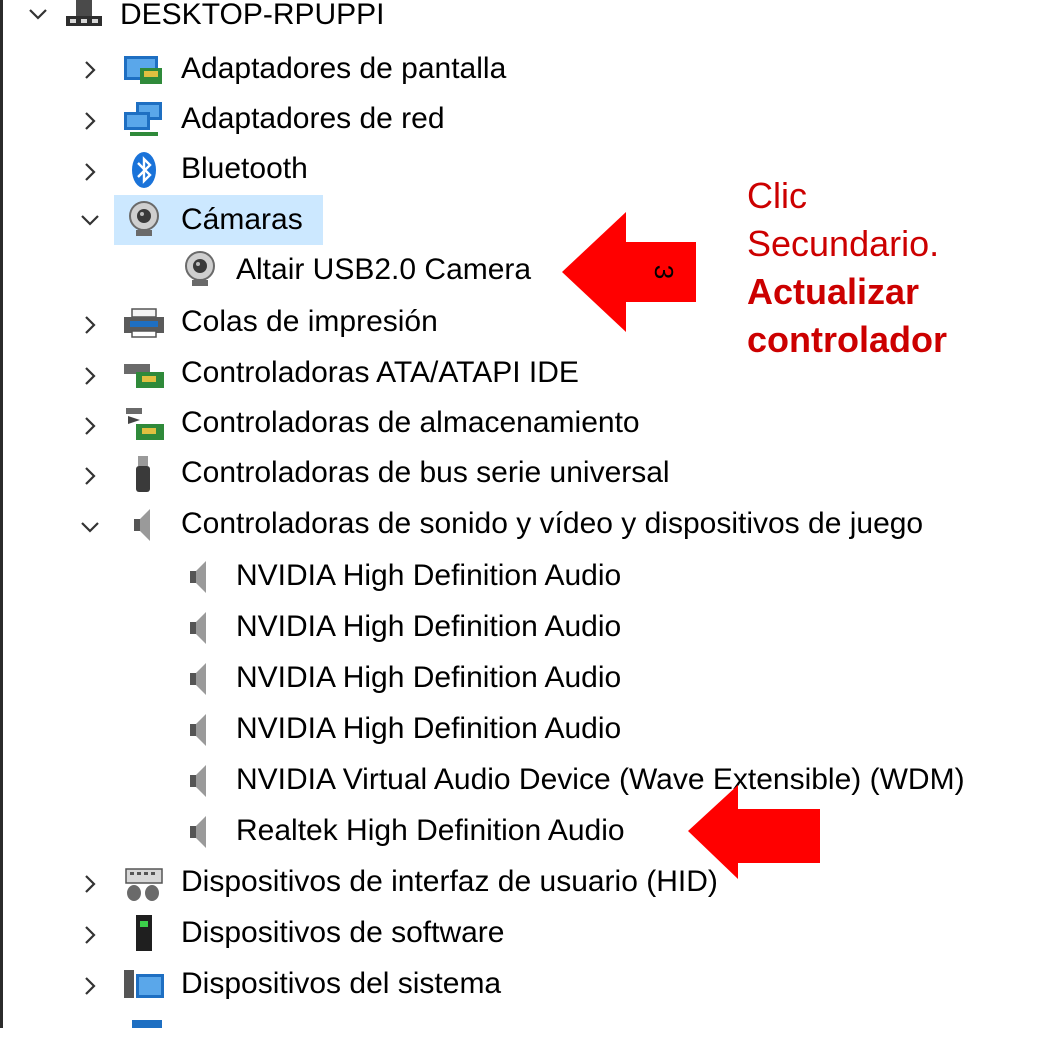  Describe the element at coordinates (84, 17) in the screenshot. I see `computer-icon` at that location.